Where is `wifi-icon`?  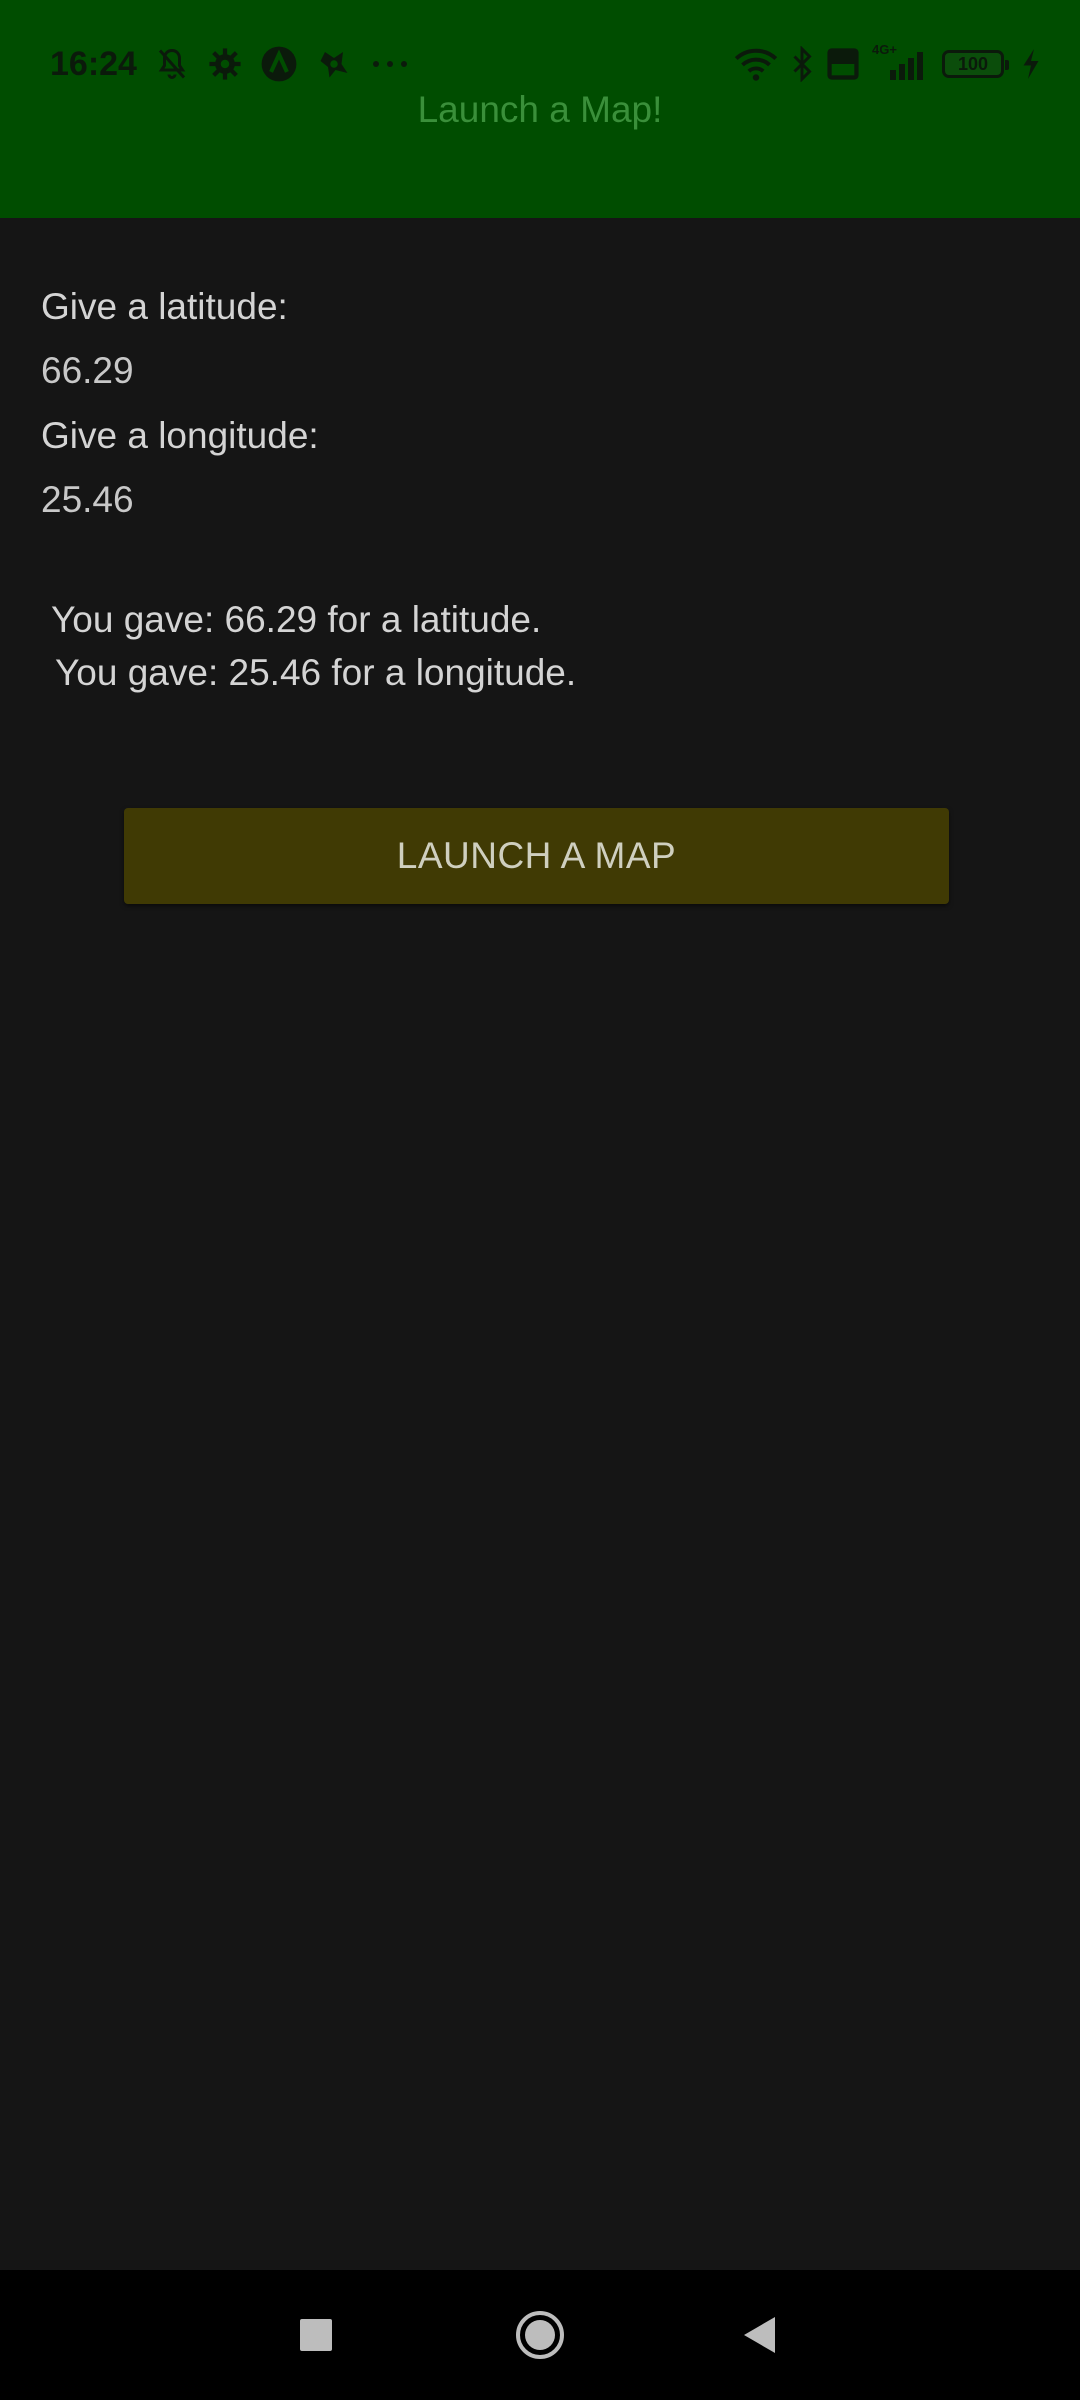 wifi-icon is located at coordinates (756, 64).